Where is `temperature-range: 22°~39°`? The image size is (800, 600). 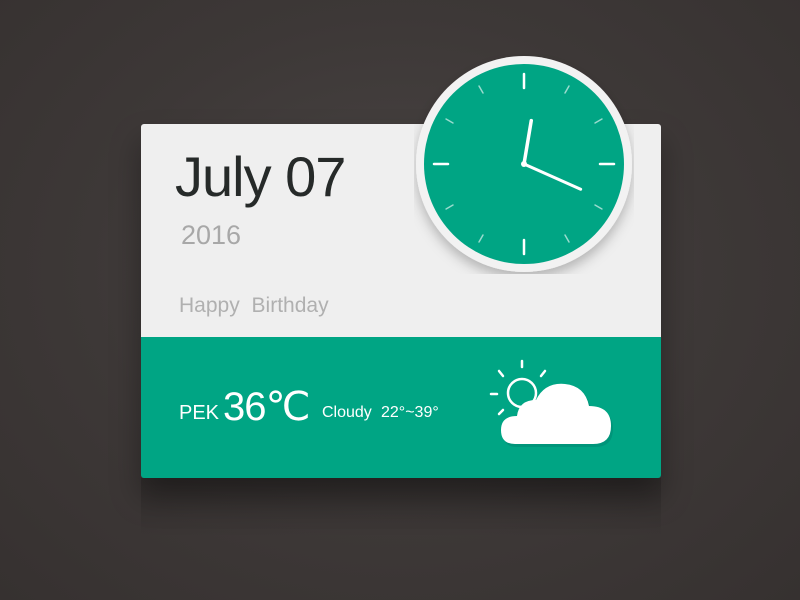
temperature-range: 22°~39° is located at coordinates (410, 412).